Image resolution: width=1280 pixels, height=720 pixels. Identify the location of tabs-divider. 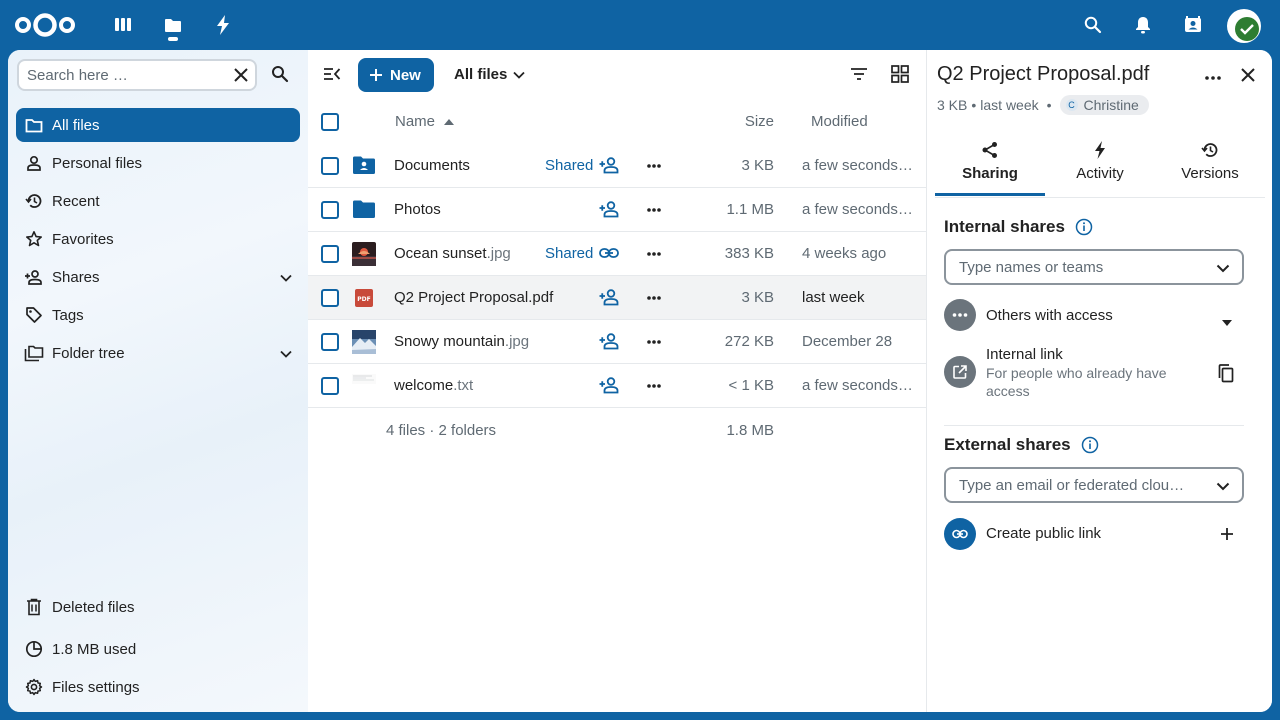
(1100, 197).